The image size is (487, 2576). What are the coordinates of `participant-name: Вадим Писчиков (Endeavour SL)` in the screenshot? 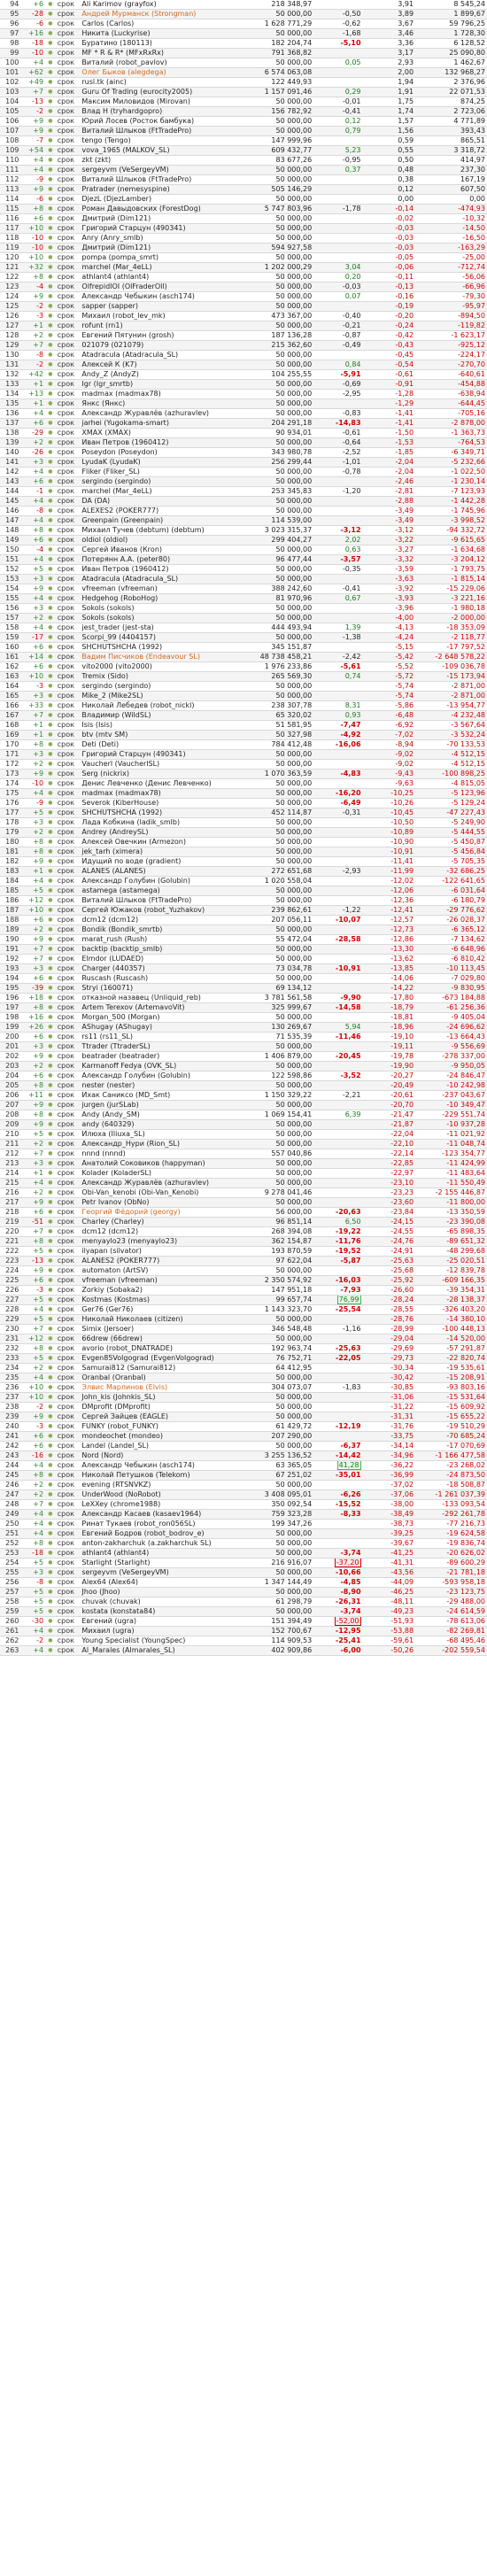 It's located at (162, 657).